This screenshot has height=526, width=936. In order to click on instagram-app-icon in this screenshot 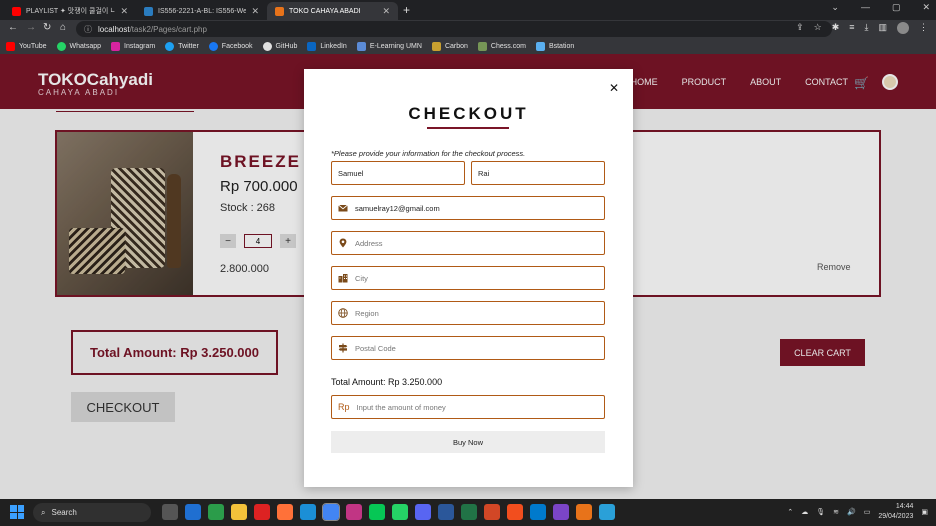, I will do `click(354, 512)`.